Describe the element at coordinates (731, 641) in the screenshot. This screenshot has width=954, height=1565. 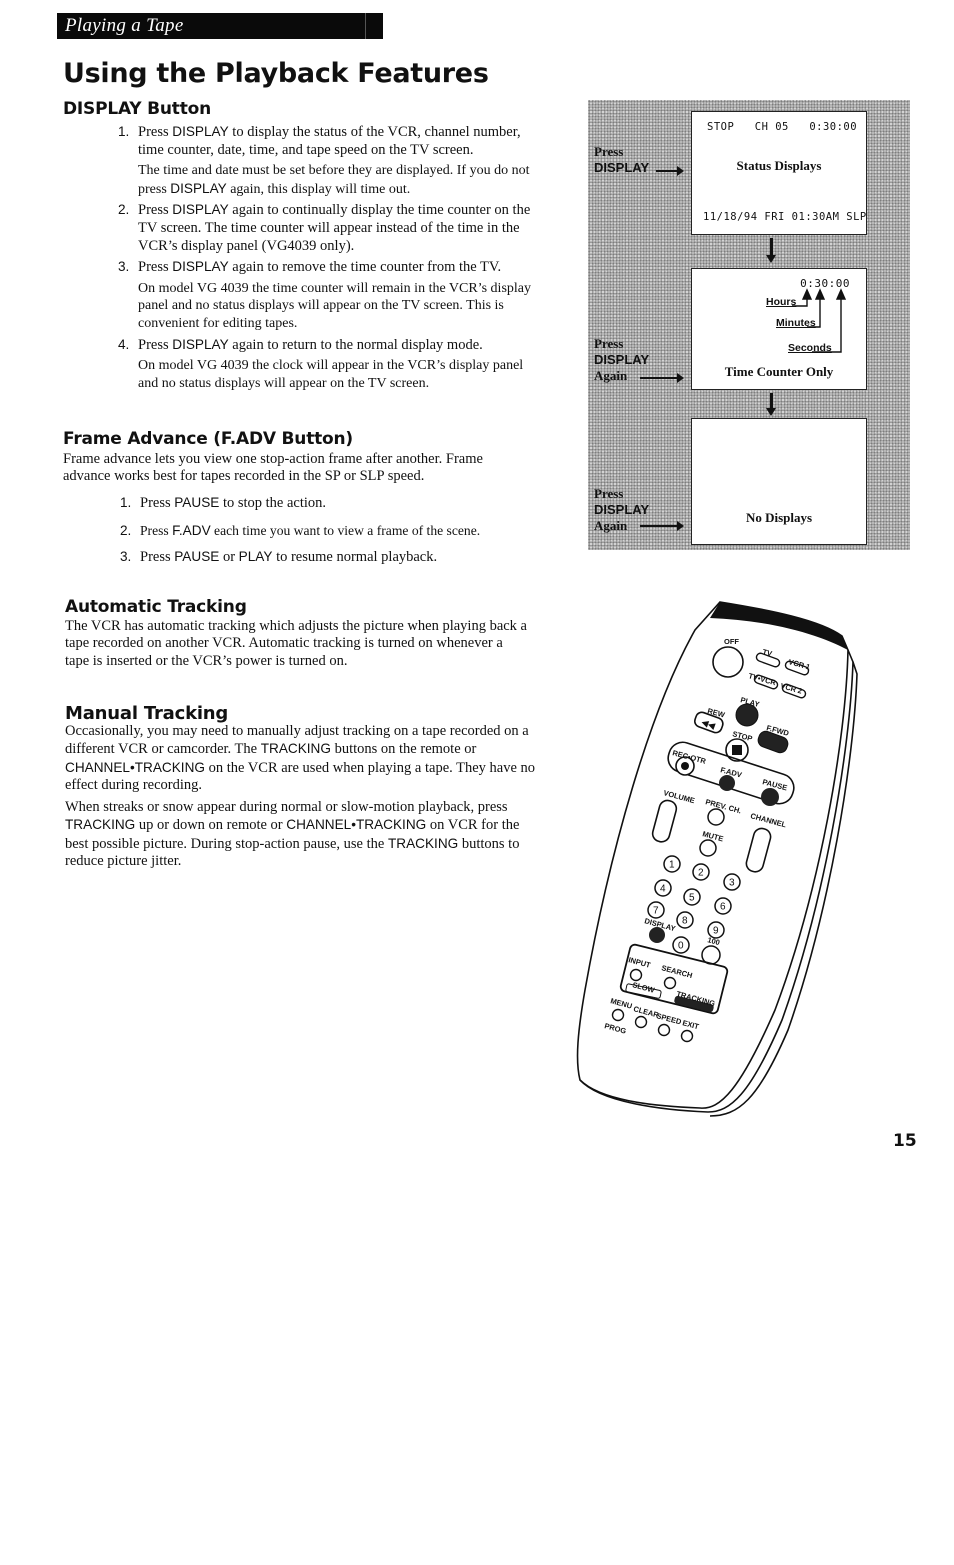
I see `off-label: OFF` at that location.